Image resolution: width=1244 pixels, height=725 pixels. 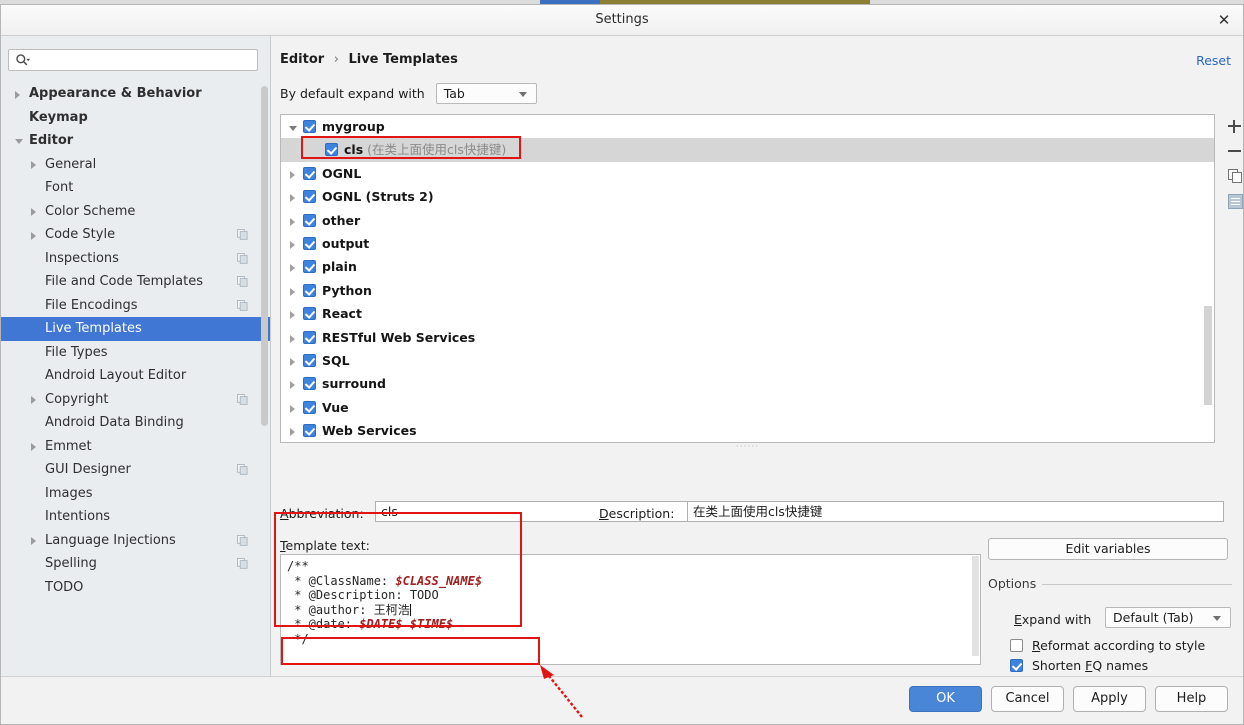 What do you see at coordinates (486, 93) in the screenshot?
I see `default-expand-combobox: Tab` at bounding box center [486, 93].